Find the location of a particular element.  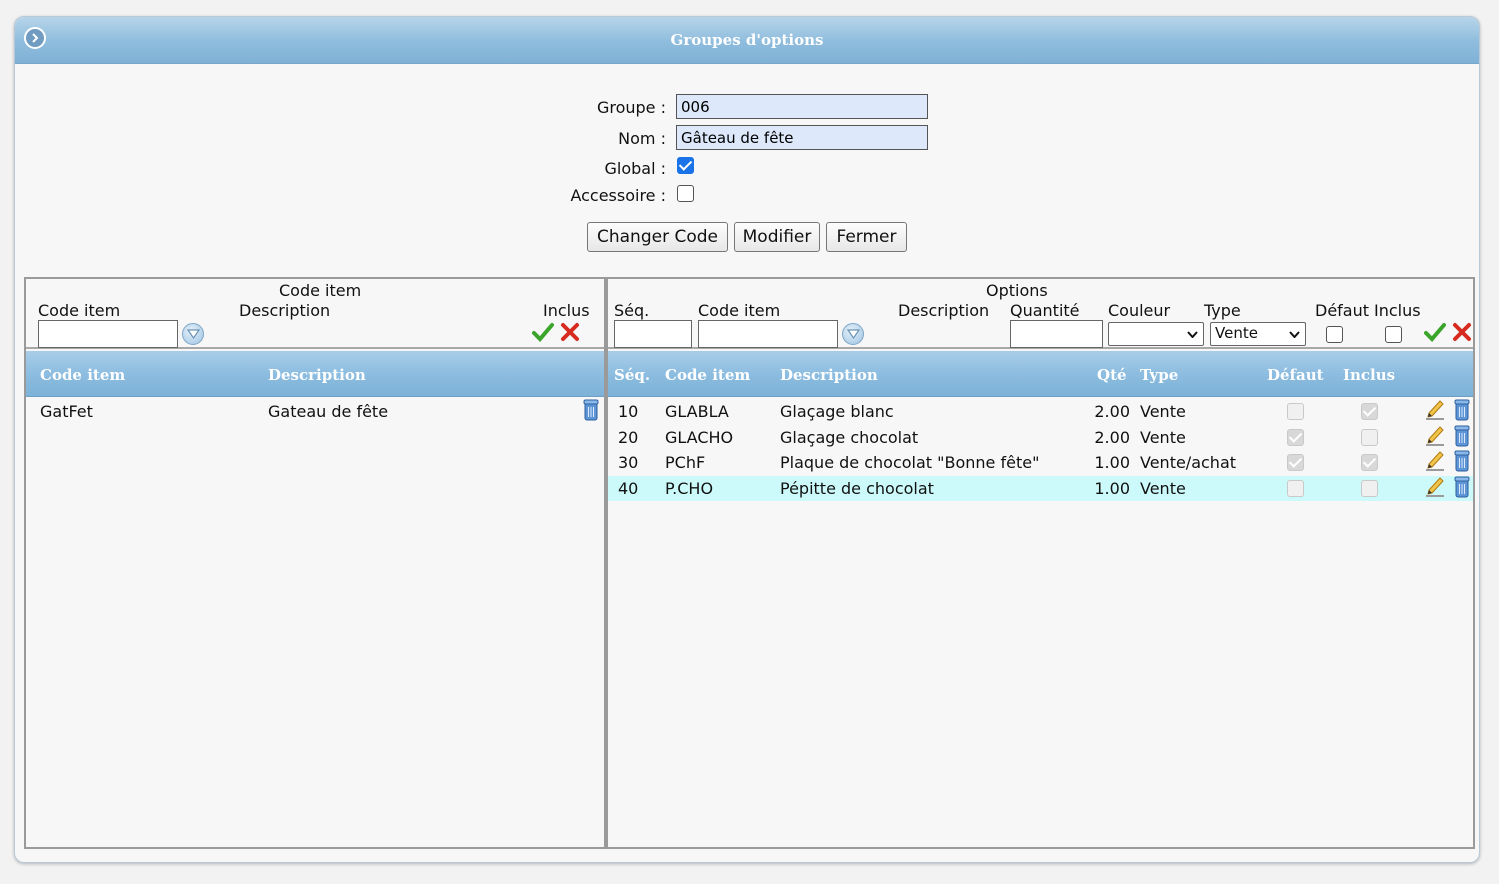

option-seq: 10 is located at coordinates (628, 411).